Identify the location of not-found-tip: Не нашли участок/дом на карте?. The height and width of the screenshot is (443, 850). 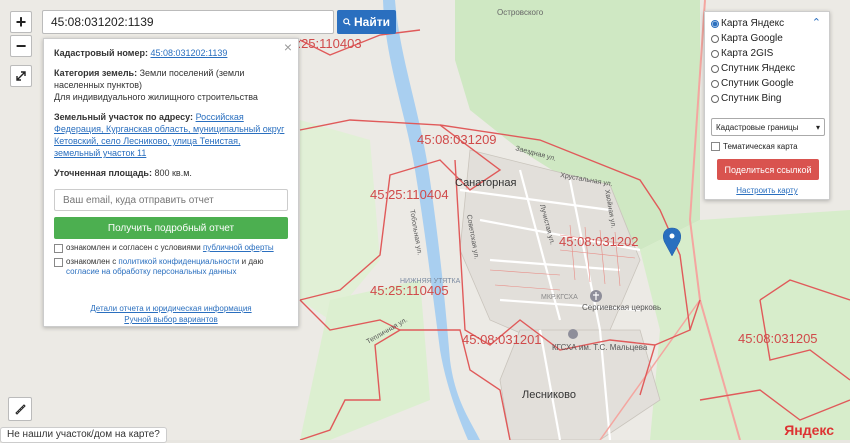
(83, 435).